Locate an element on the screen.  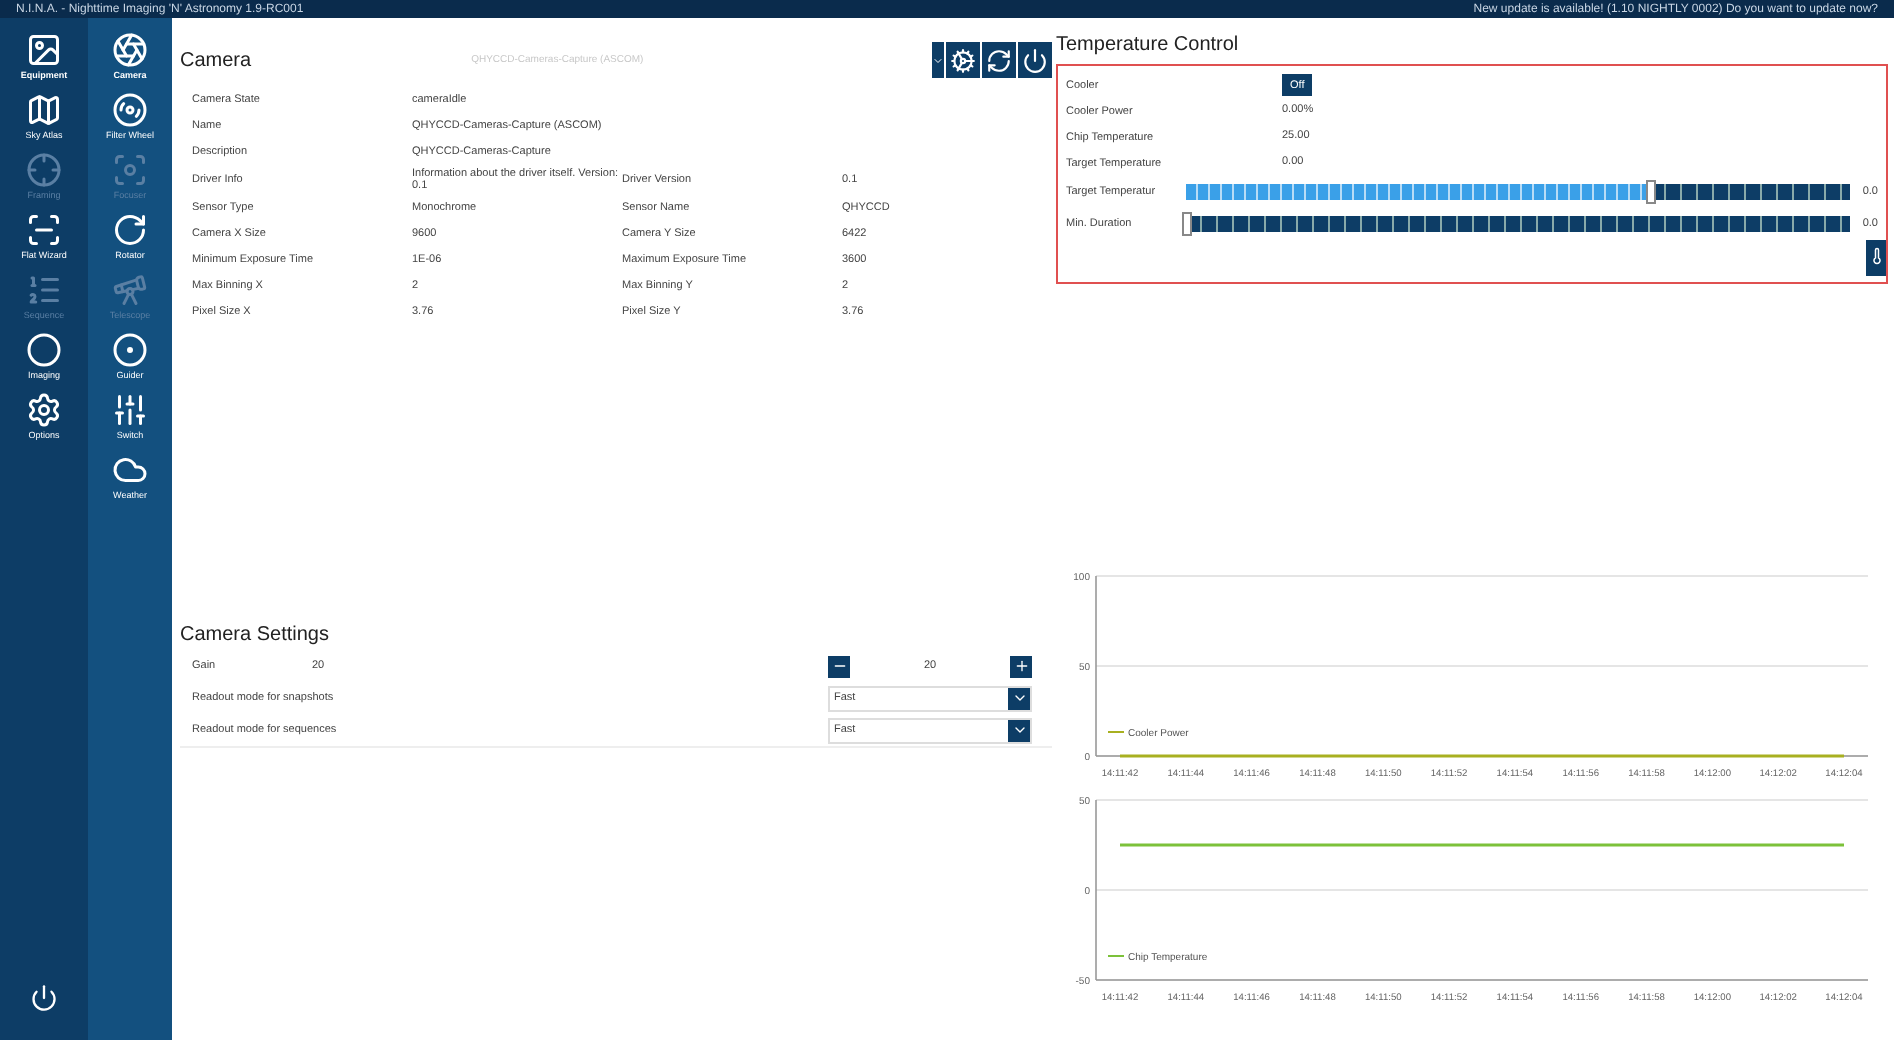
disc-icon is located at coordinates (130, 110).